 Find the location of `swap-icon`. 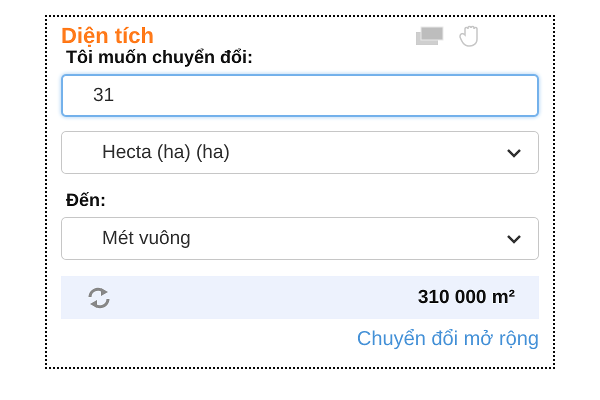

swap-icon is located at coordinates (99, 297).